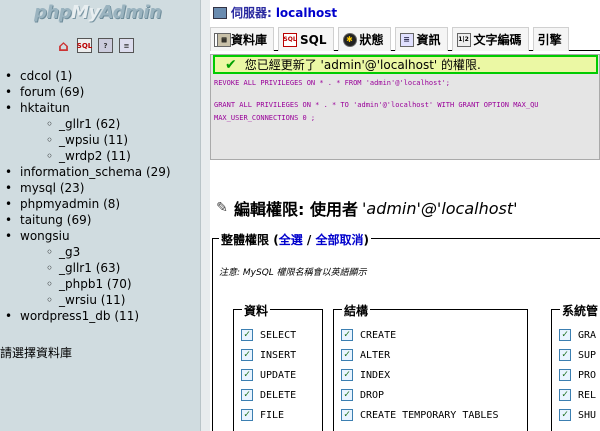 This screenshot has height=431, width=600. What do you see at coordinates (291, 240) in the screenshot?
I see `select-all-link: 全選` at bounding box center [291, 240].